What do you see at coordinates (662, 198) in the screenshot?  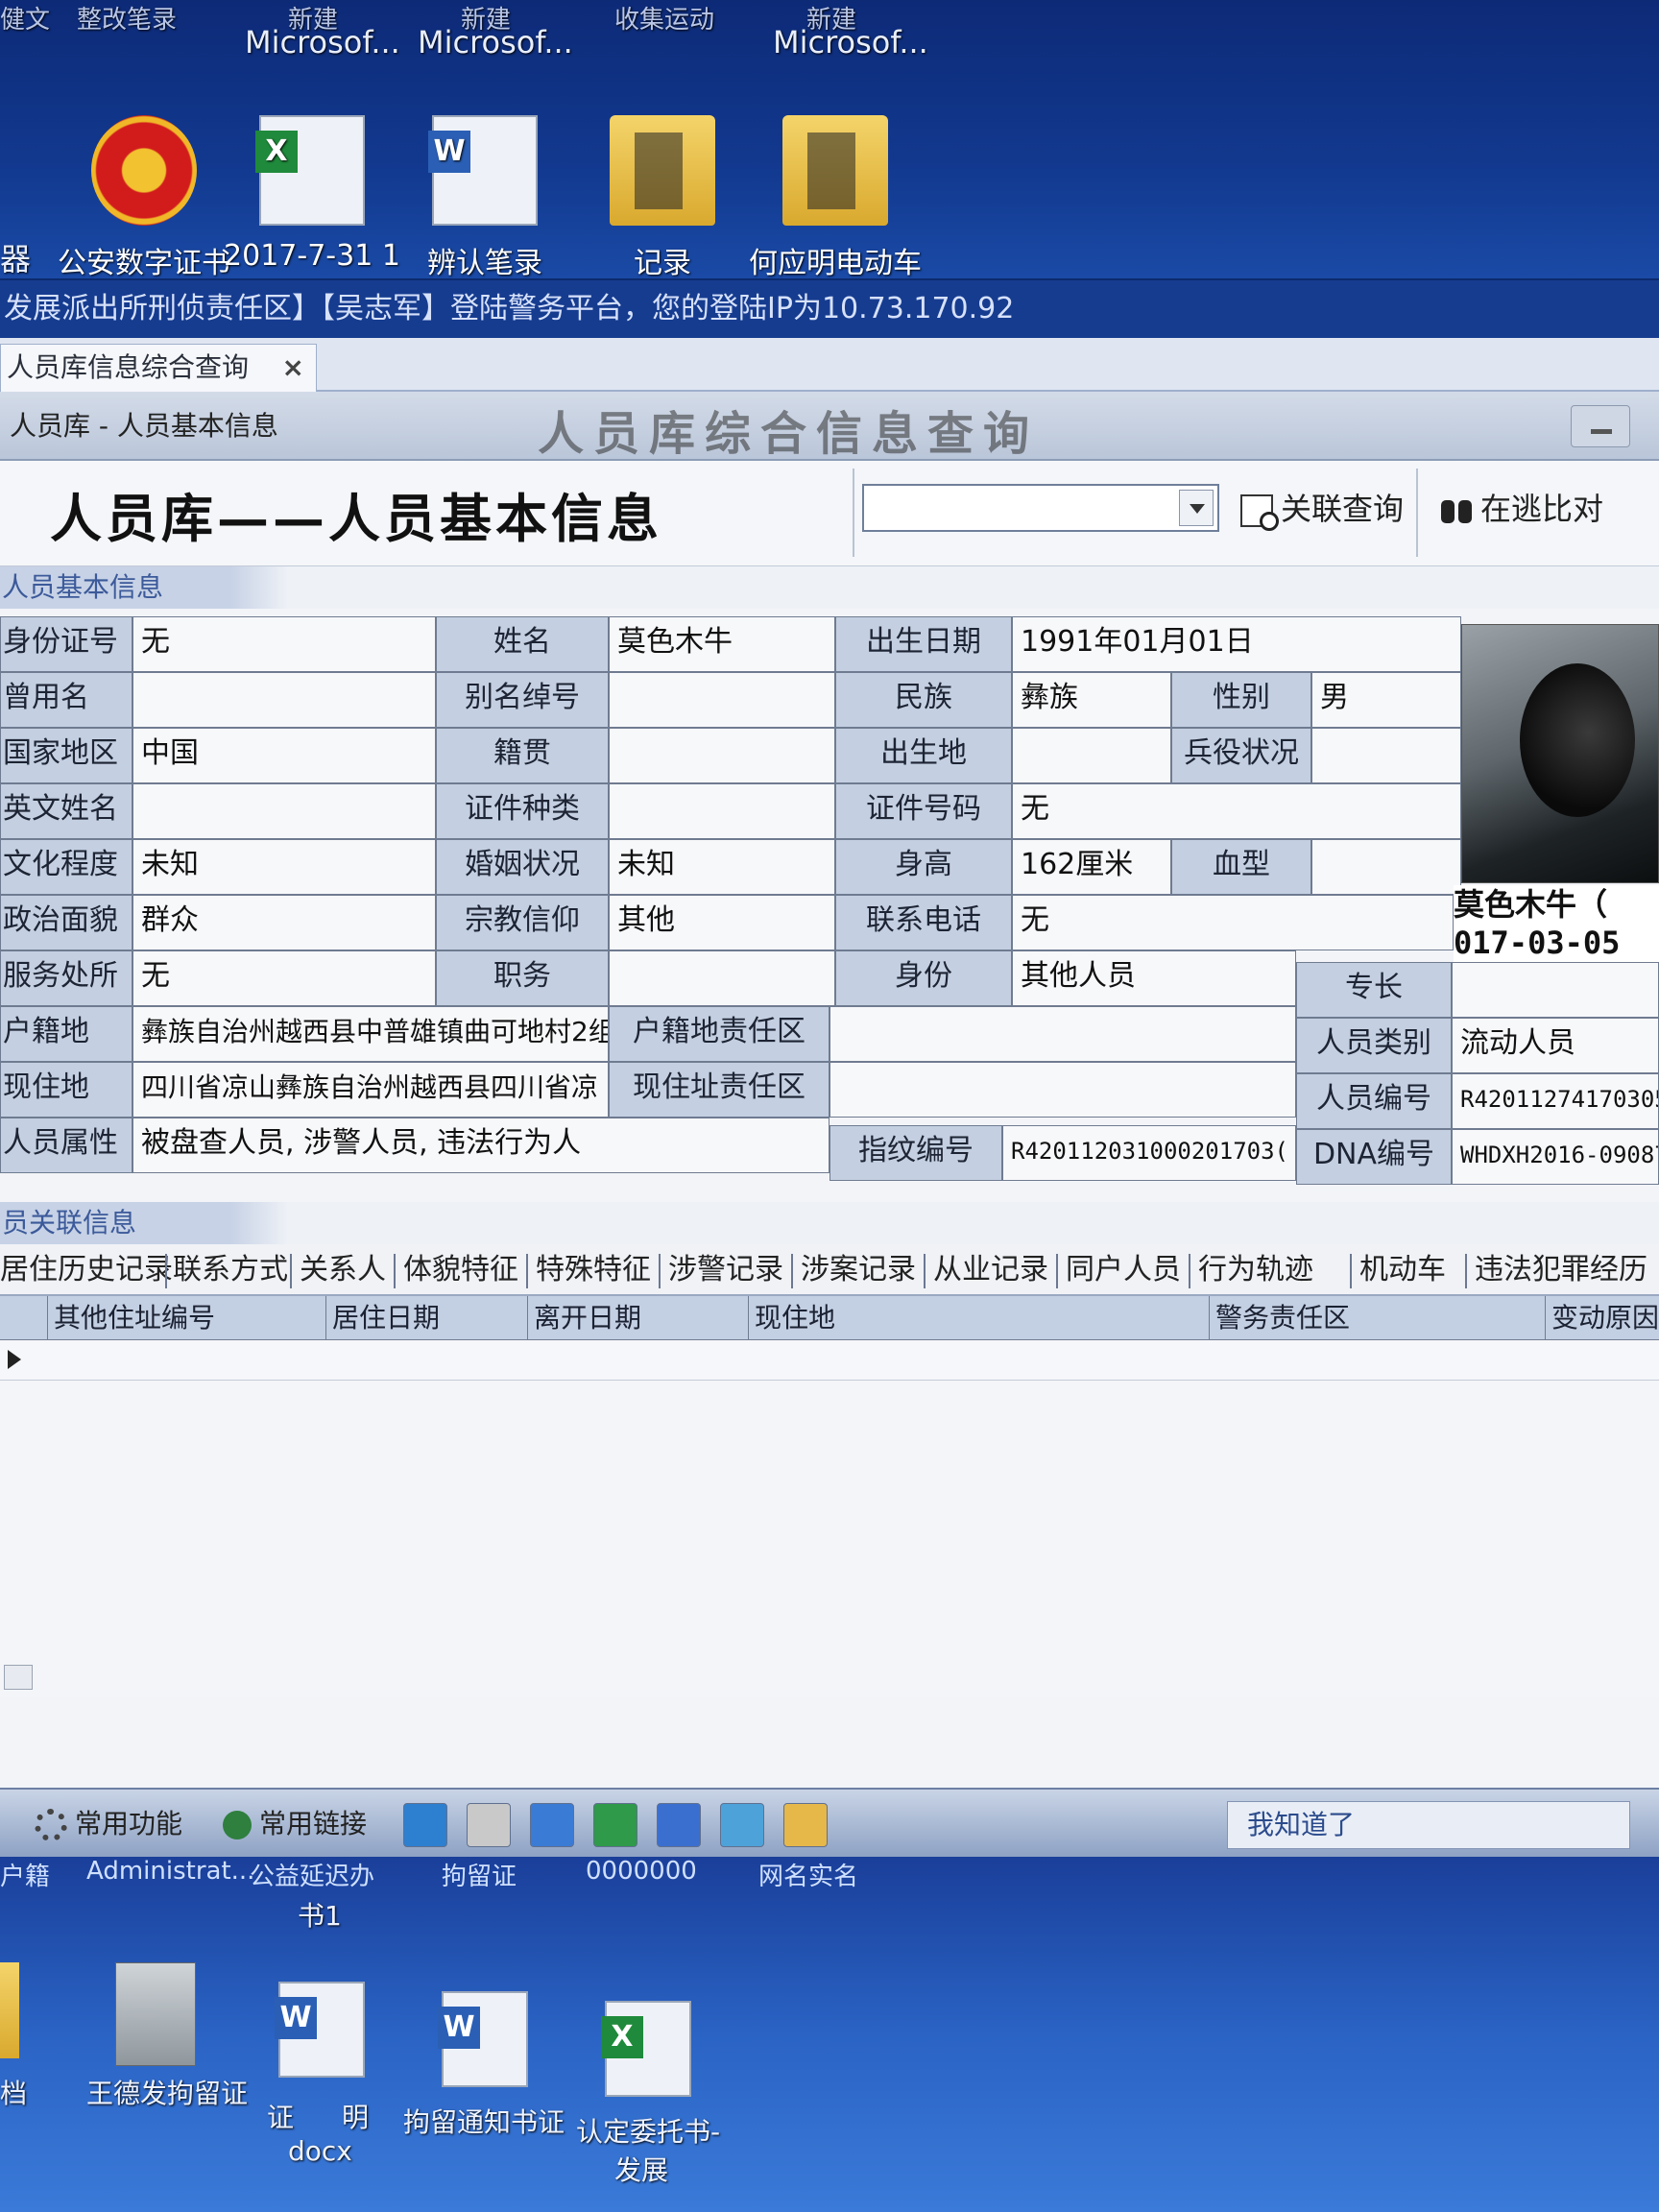 I see `desktop-icon-folder-records: 记录` at bounding box center [662, 198].